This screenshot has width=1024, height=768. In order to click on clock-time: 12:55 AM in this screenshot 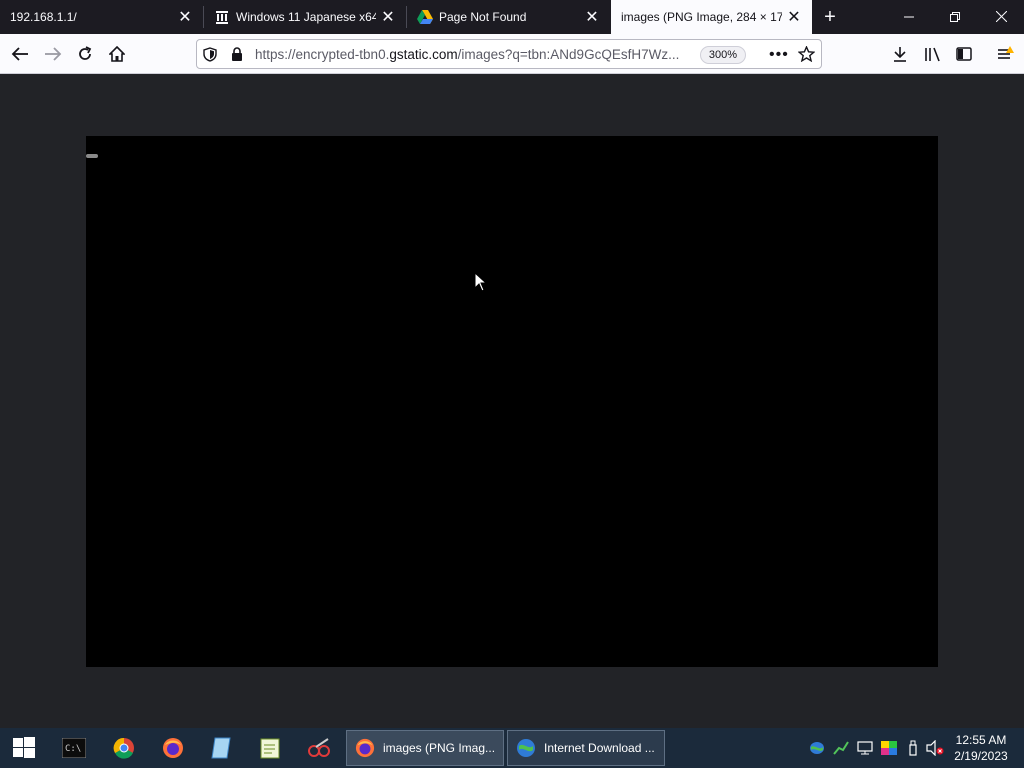, I will do `click(981, 740)`.